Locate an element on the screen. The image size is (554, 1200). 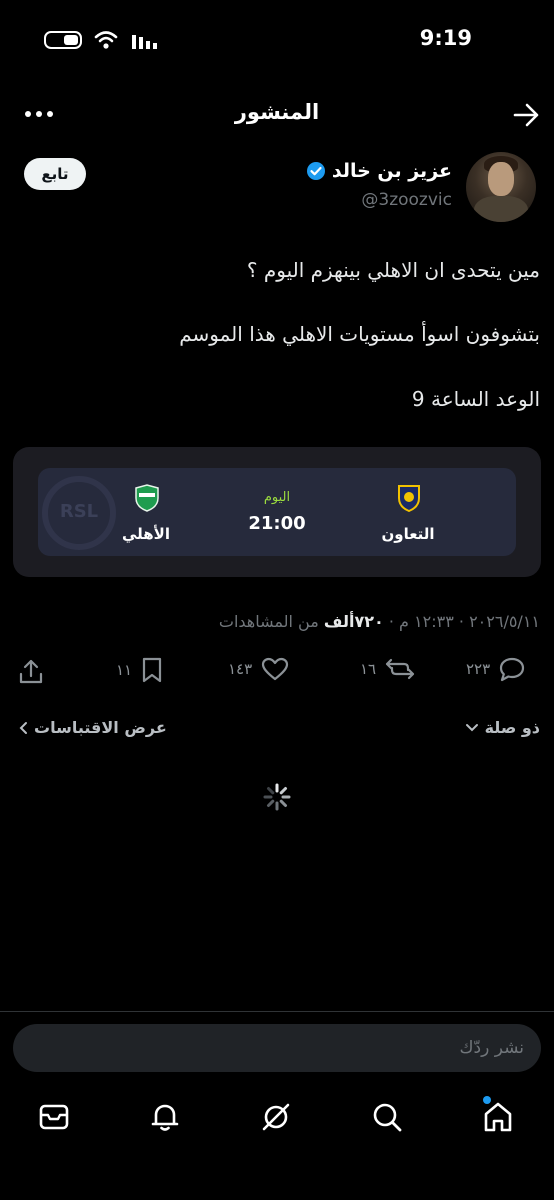
home-icon is located at coordinates (498, 1117).